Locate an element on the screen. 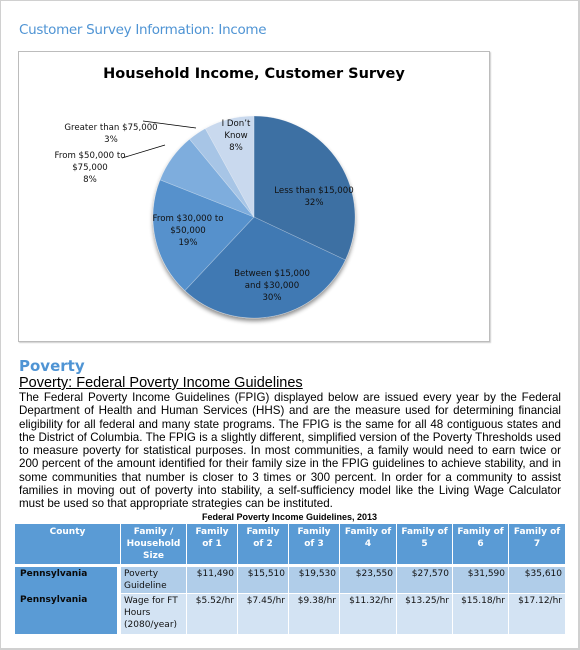 The width and height of the screenshot is (580, 650). header-family-of-5: Family of 5 is located at coordinates (424, 545).